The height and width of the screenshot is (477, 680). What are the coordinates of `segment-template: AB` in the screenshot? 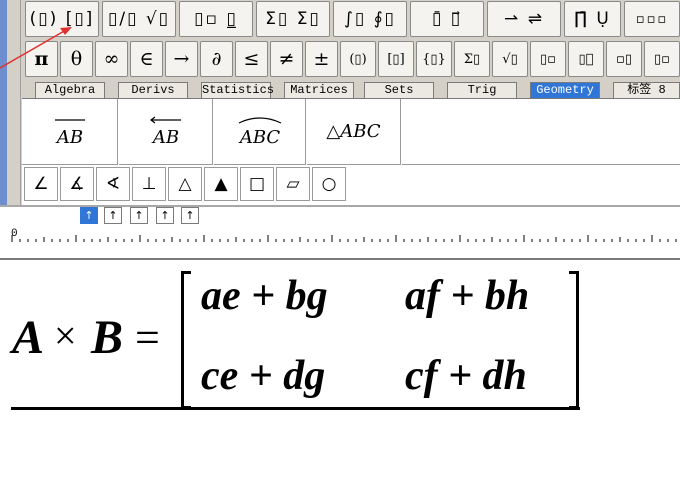 It's located at (70, 132).